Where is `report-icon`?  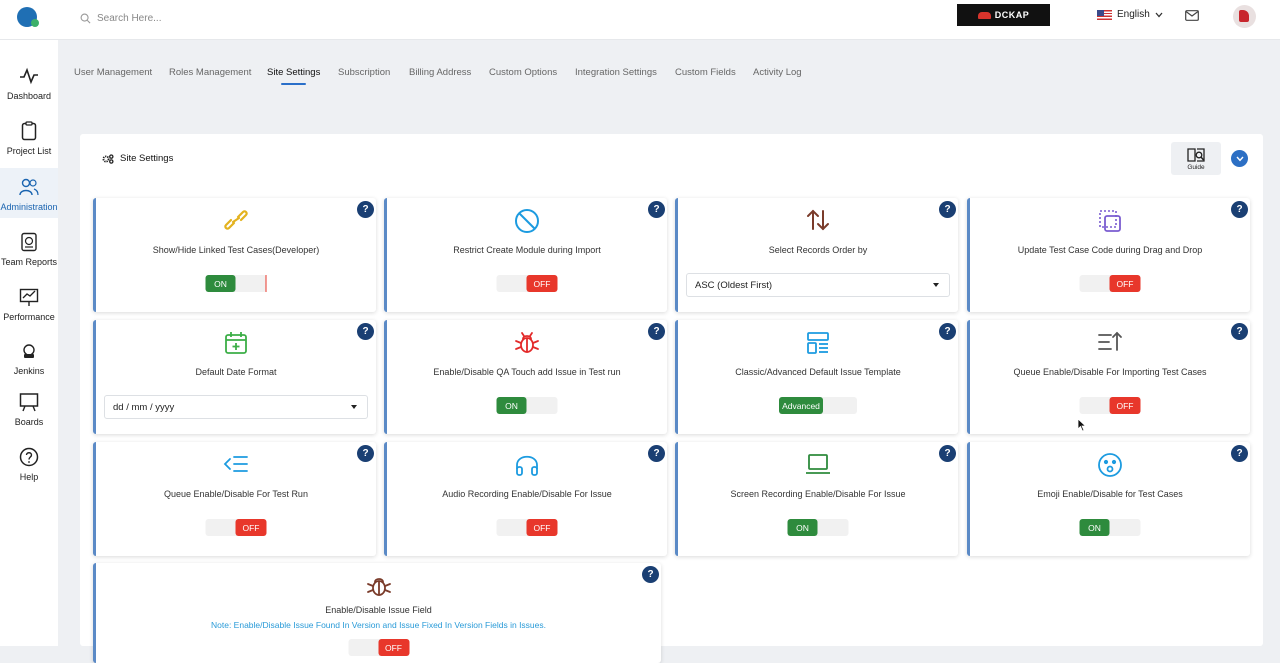 report-icon is located at coordinates (29, 242).